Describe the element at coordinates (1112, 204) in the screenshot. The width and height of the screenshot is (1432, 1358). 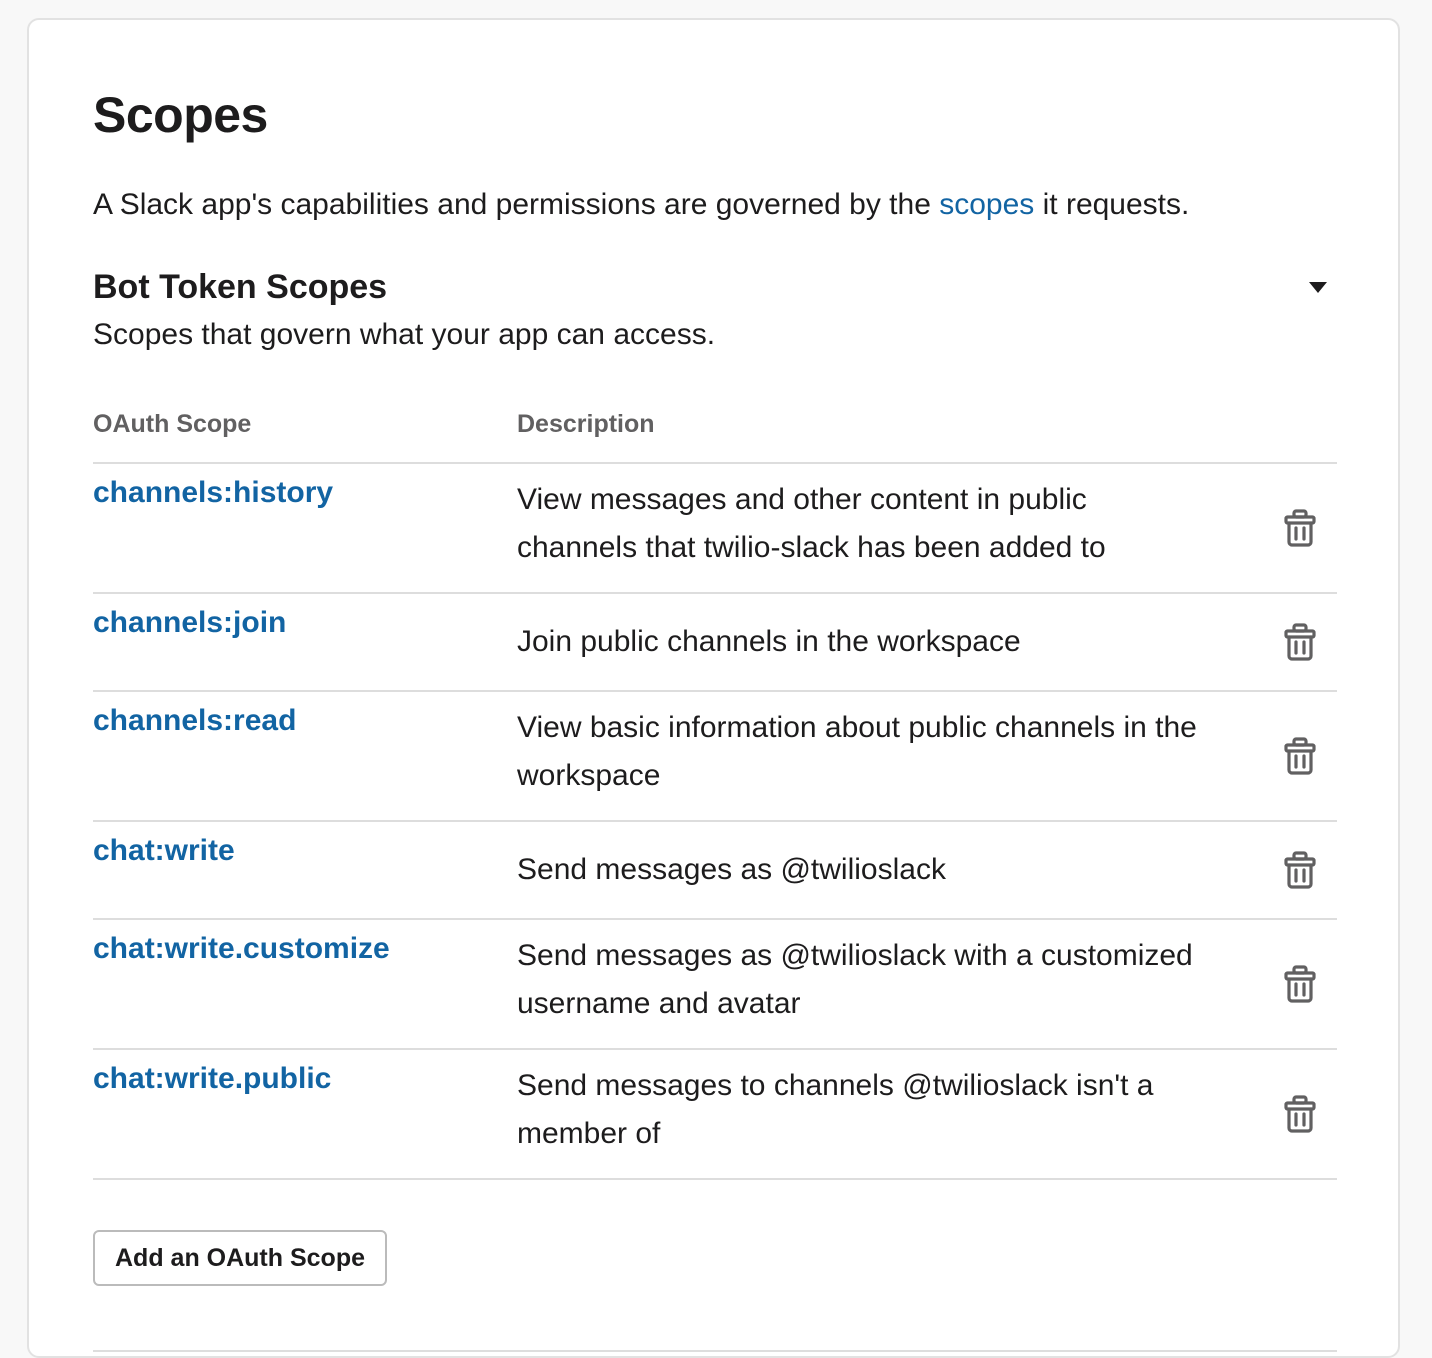
I see `intro-text-after: it requests.` at that location.